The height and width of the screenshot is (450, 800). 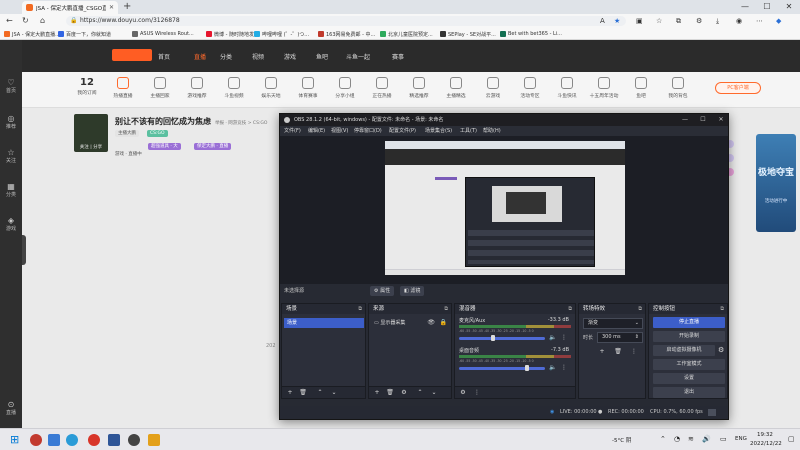 What do you see at coordinates (213, 146) in the screenshot?
I see `room-tag: 保定大鹏 · 直播` at bounding box center [213, 146].